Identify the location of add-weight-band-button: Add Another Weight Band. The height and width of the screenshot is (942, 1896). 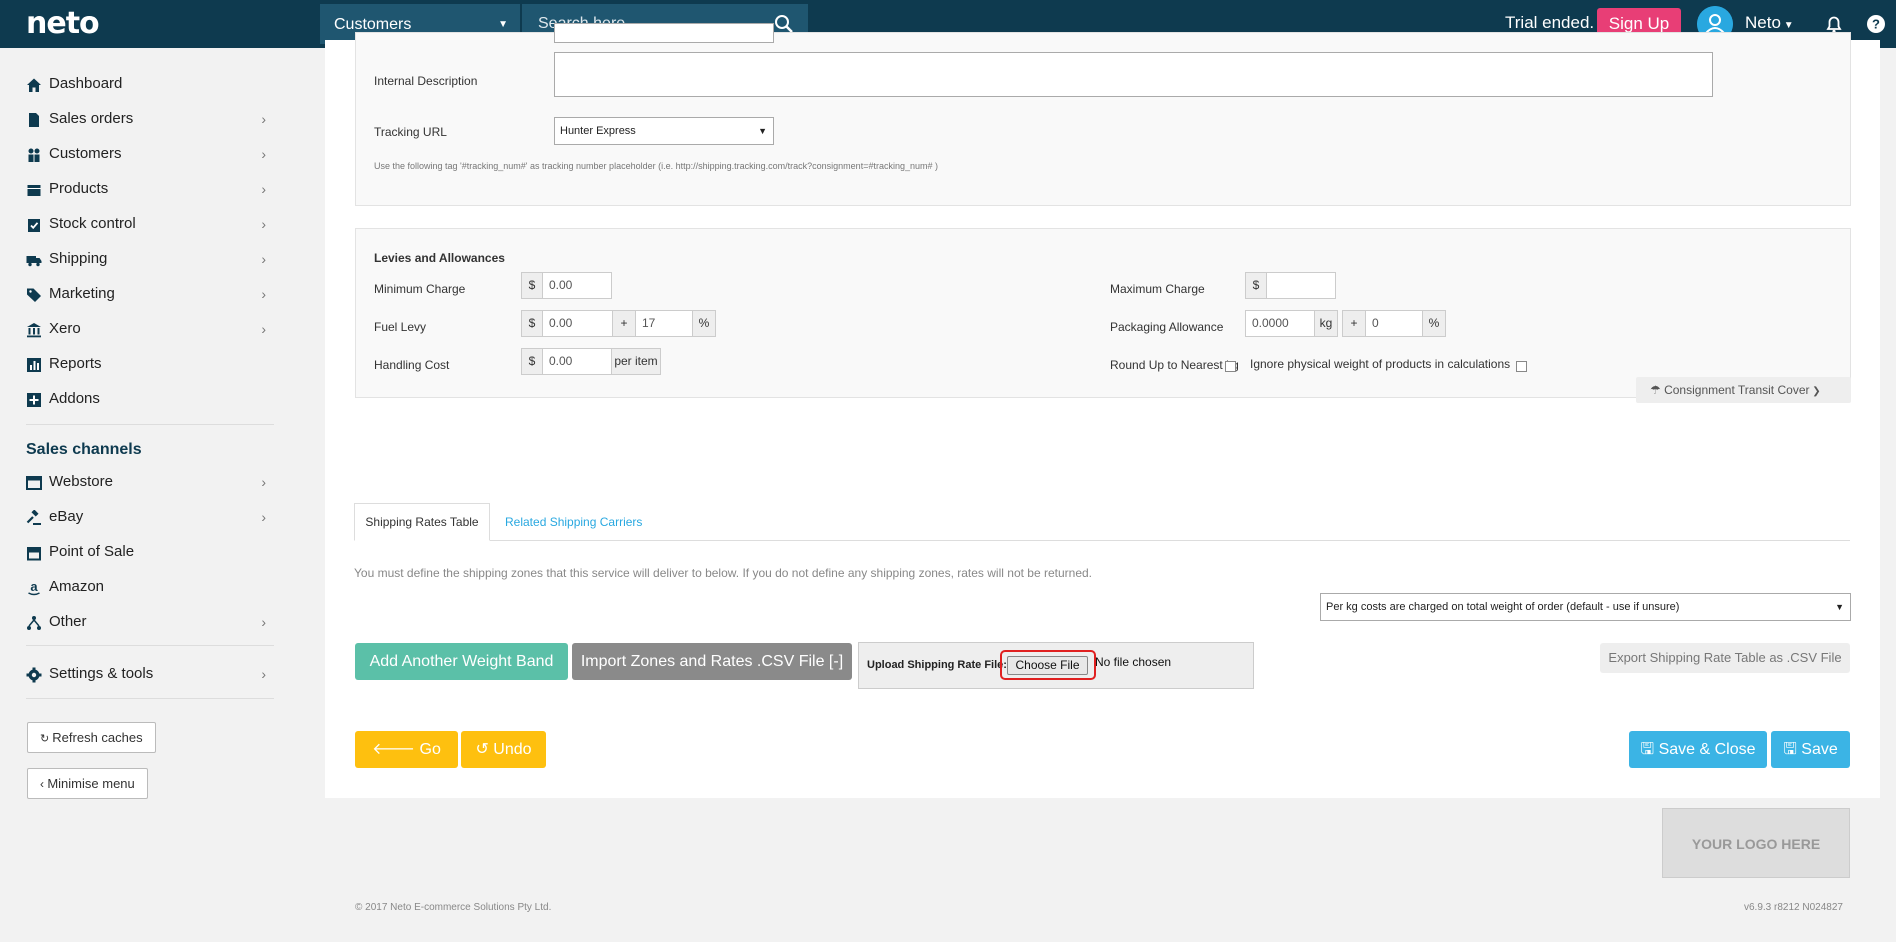
(461, 661).